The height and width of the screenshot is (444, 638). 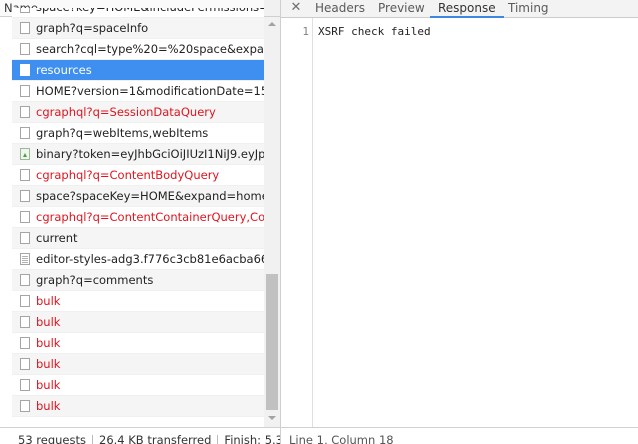 What do you see at coordinates (305, 31) in the screenshot?
I see `line-number: 1` at bounding box center [305, 31].